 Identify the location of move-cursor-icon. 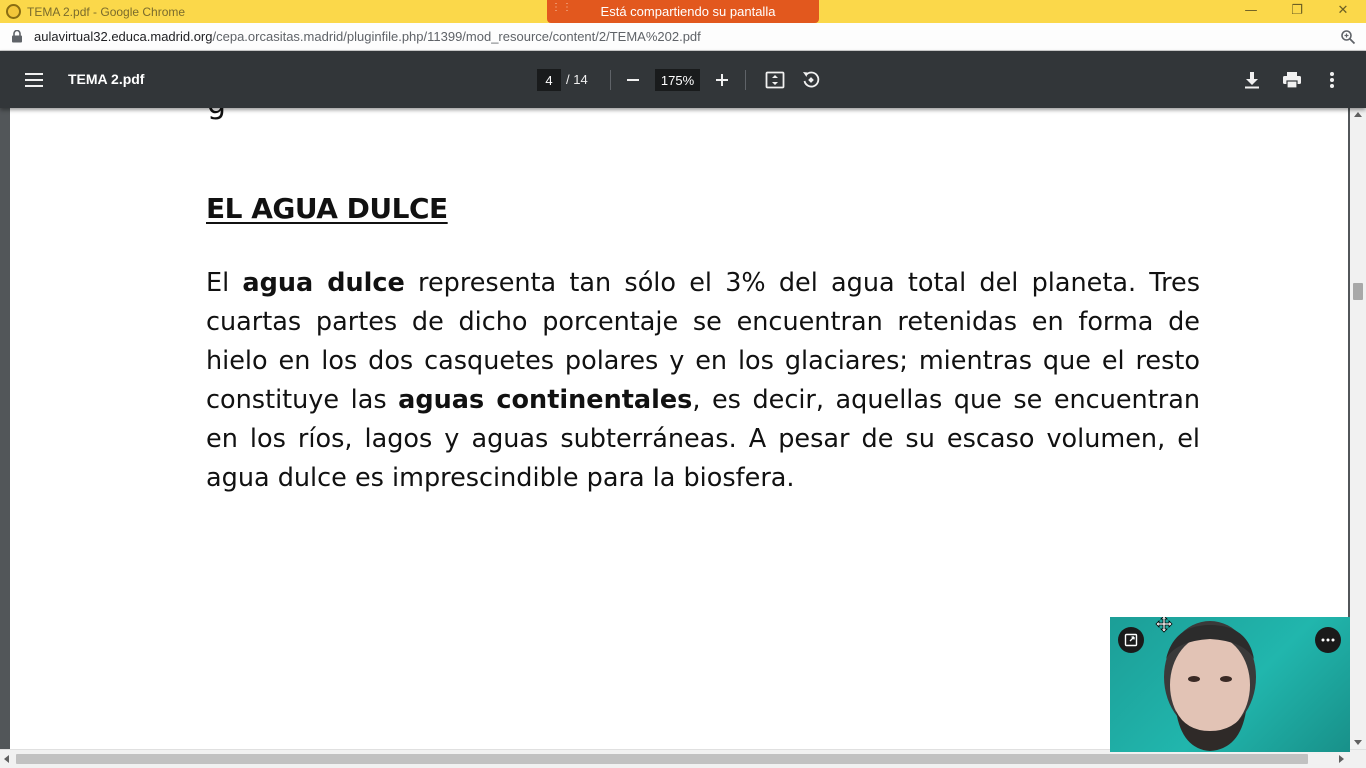
(1164, 625).